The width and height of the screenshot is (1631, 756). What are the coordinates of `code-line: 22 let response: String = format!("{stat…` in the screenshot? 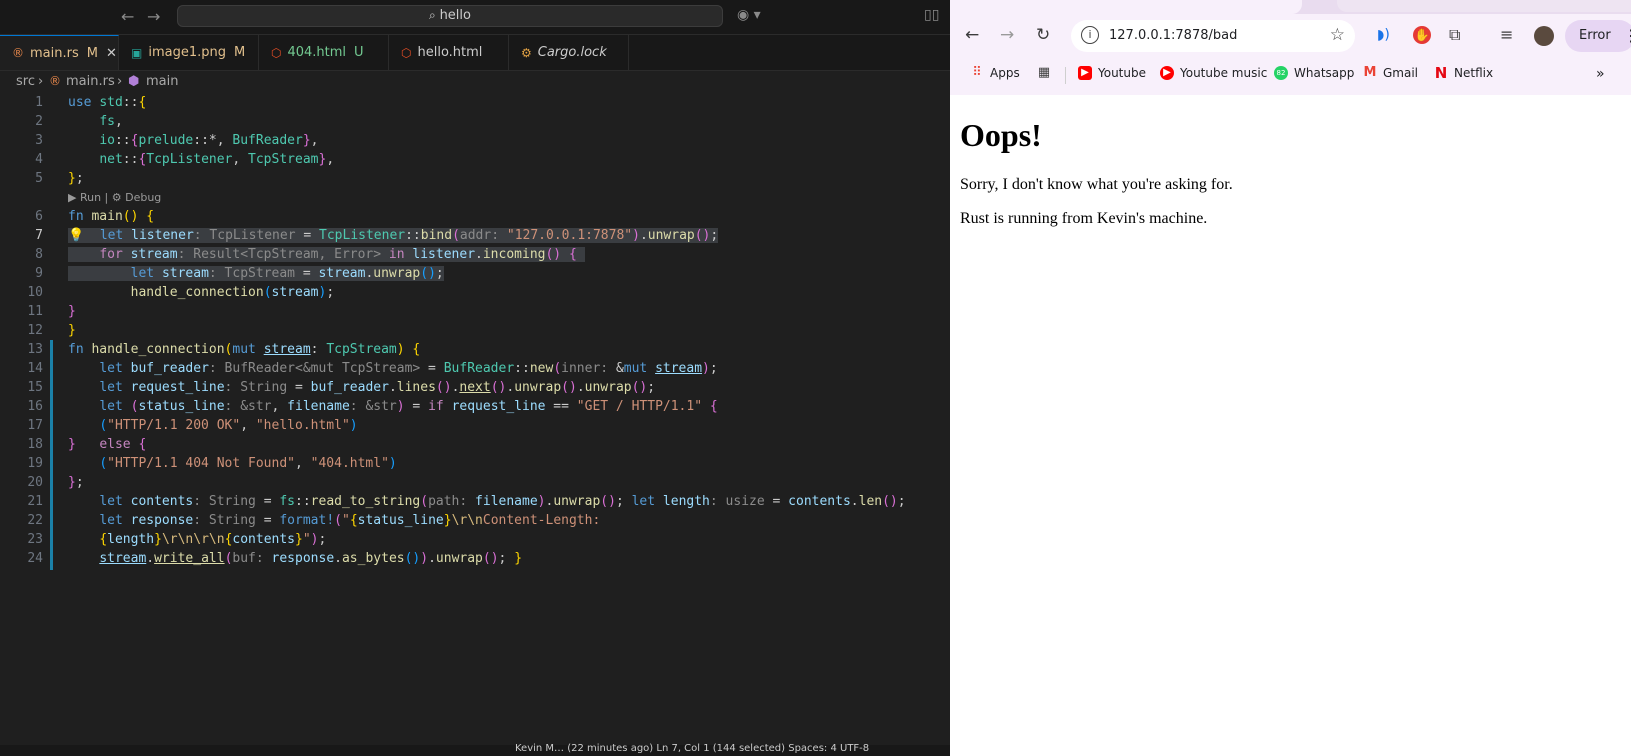 It's located at (475, 520).